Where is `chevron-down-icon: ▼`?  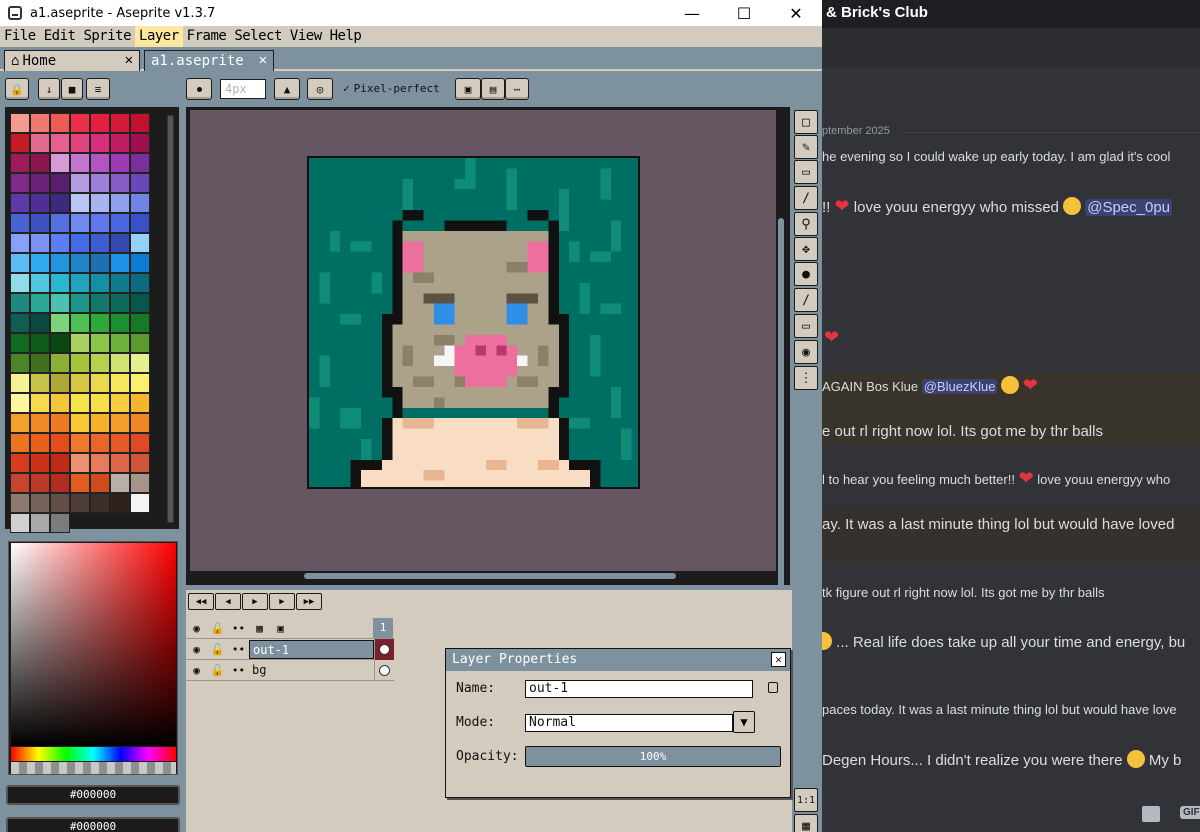 chevron-down-icon: ▼ is located at coordinates (744, 722).